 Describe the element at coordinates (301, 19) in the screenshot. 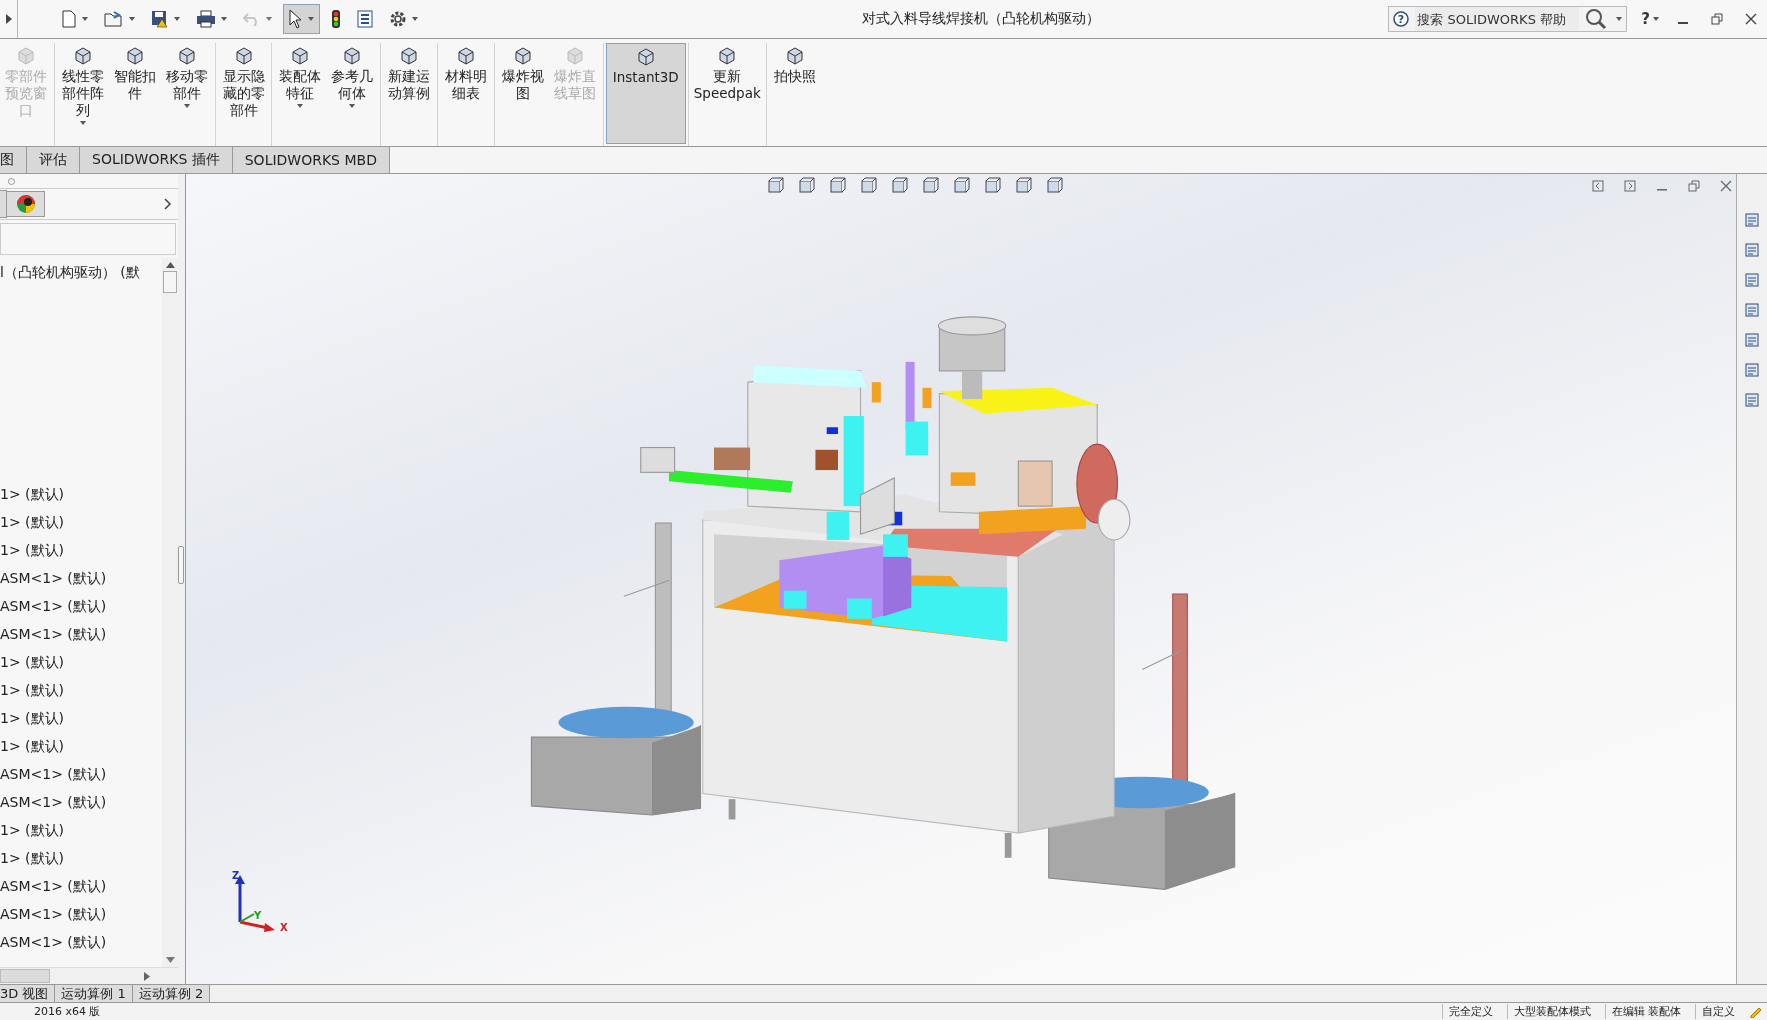

I see `select-button` at that location.